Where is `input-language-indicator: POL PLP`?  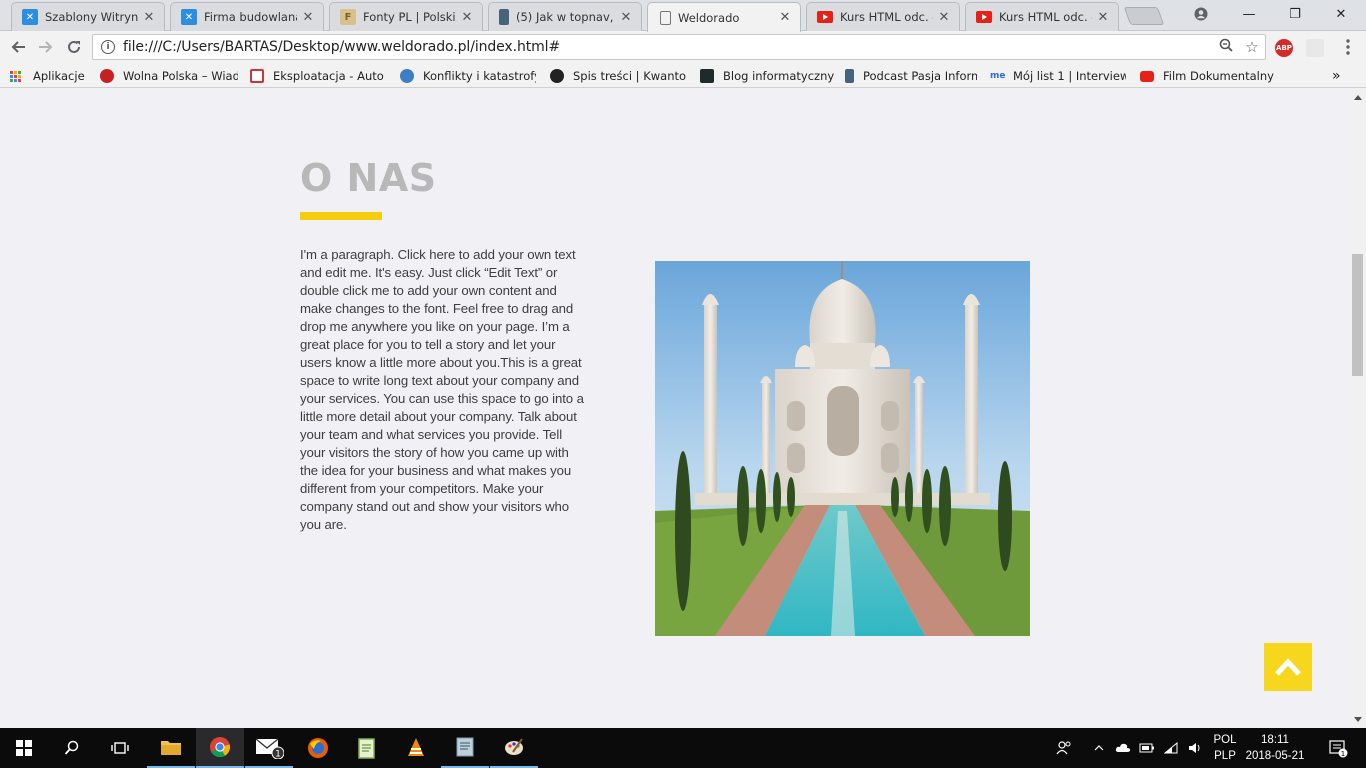 input-language-indicator: POL PLP is located at coordinates (1225, 748).